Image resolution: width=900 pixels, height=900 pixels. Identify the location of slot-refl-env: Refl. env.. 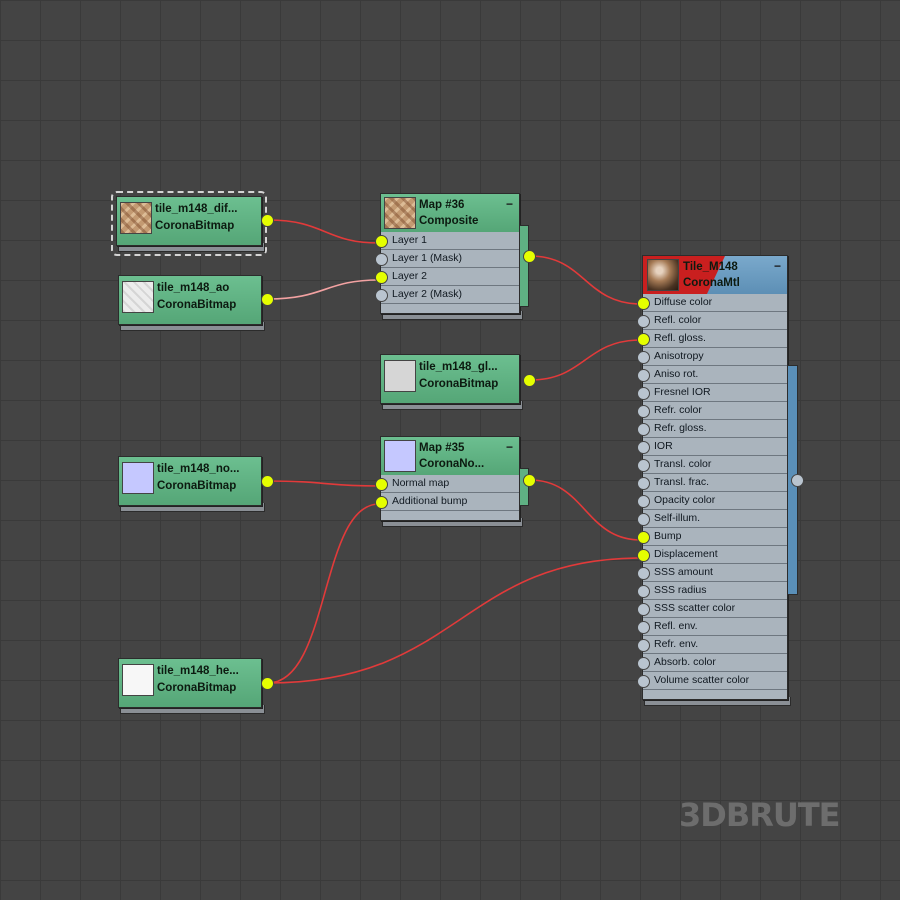
(712, 627).